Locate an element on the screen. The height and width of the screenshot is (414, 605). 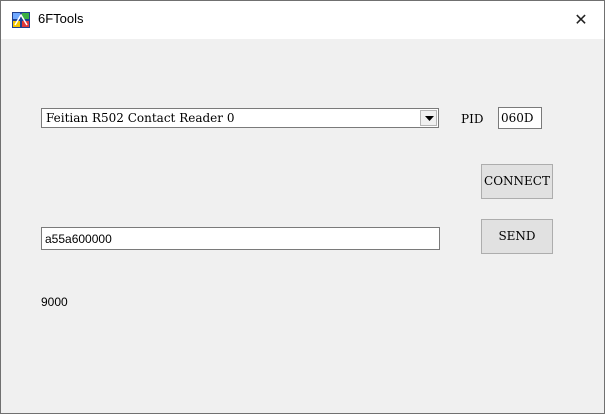
send-button: SEND is located at coordinates (517, 236).